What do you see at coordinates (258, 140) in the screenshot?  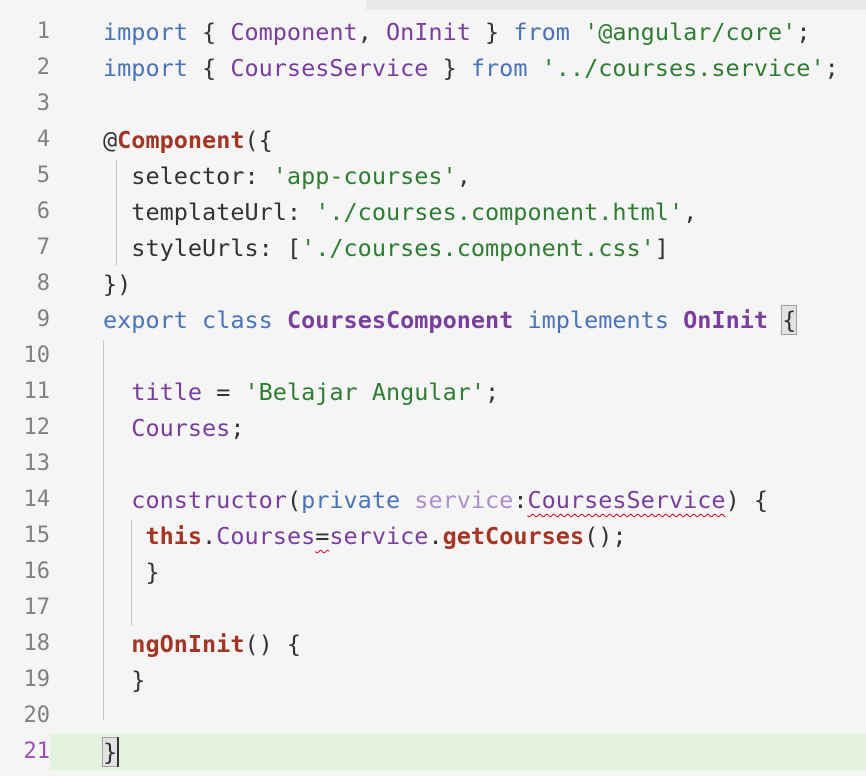 I see `code-token: ({` at bounding box center [258, 140].